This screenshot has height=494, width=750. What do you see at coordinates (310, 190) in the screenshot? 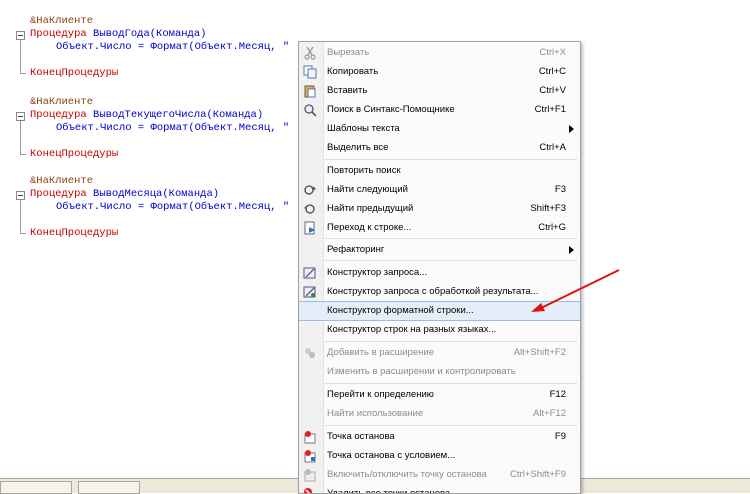
I see `find-next-icon` at bounding box center [310, 190].